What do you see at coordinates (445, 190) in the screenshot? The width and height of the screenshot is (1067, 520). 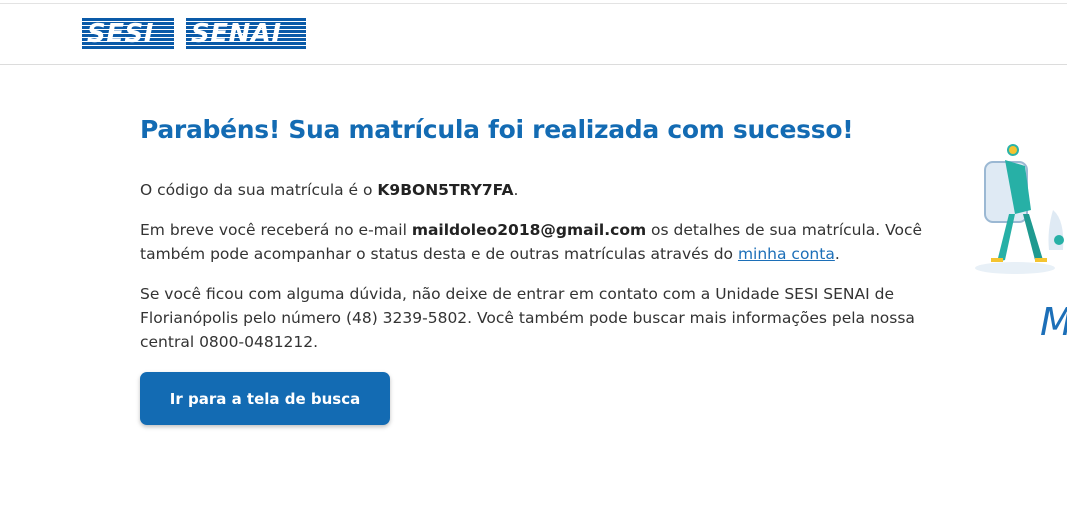 I see `enrollment-code: K9BON5TRY7FA` at bounding box center [445, 190].